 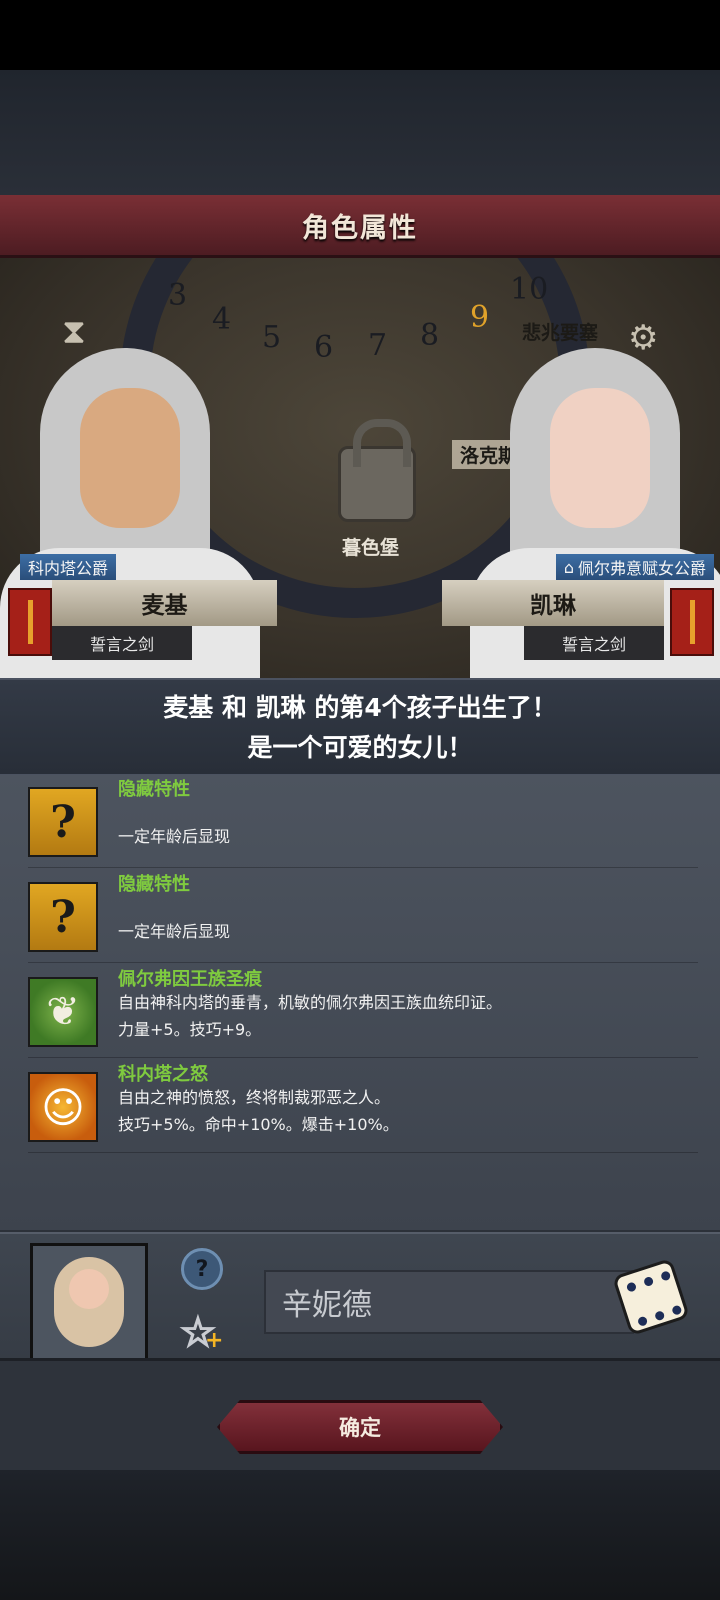 What do you see at coordinates (190, 979) in the screenshot?
I see `trait-name: 佩尔弗因王族圣痕` at bounding box center [190, 979].